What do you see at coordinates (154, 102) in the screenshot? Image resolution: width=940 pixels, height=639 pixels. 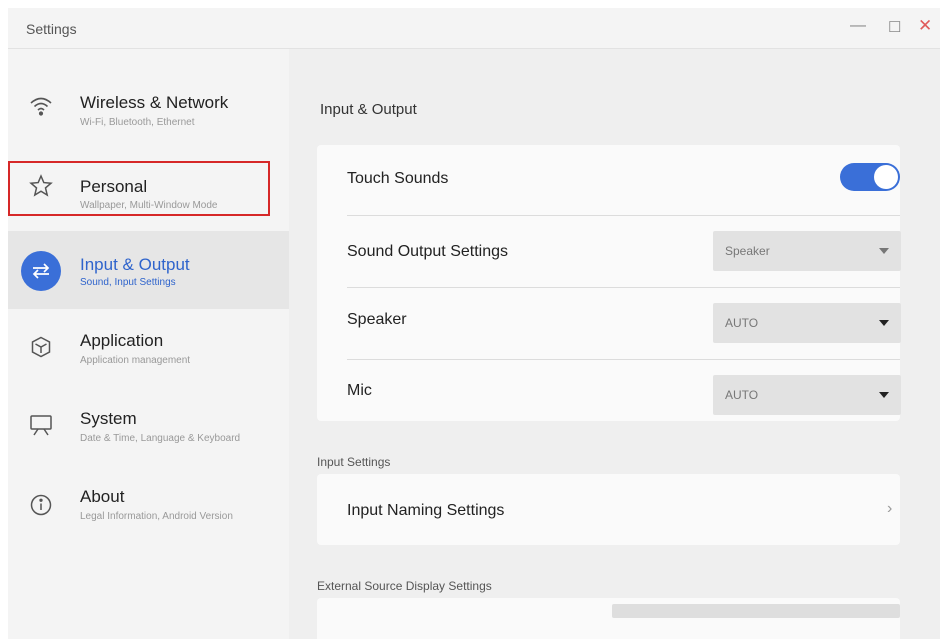 I see `sidebar-item-title: Wireless & Network` at bounding box center [154, 102].